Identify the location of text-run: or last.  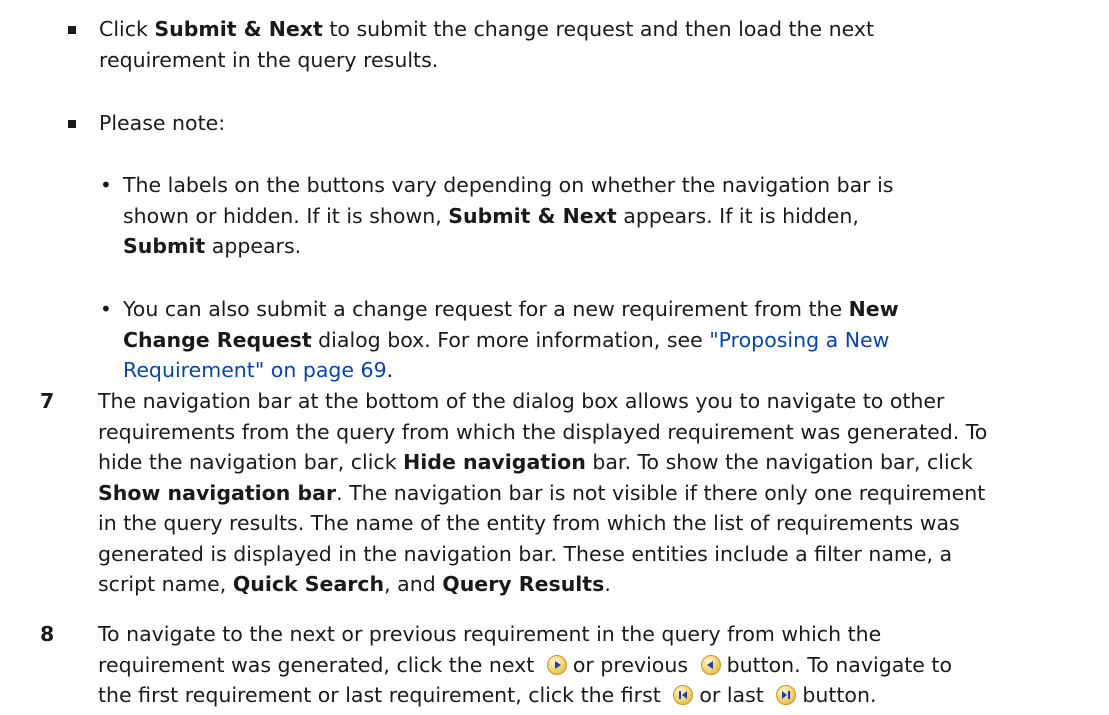
(731, 695).